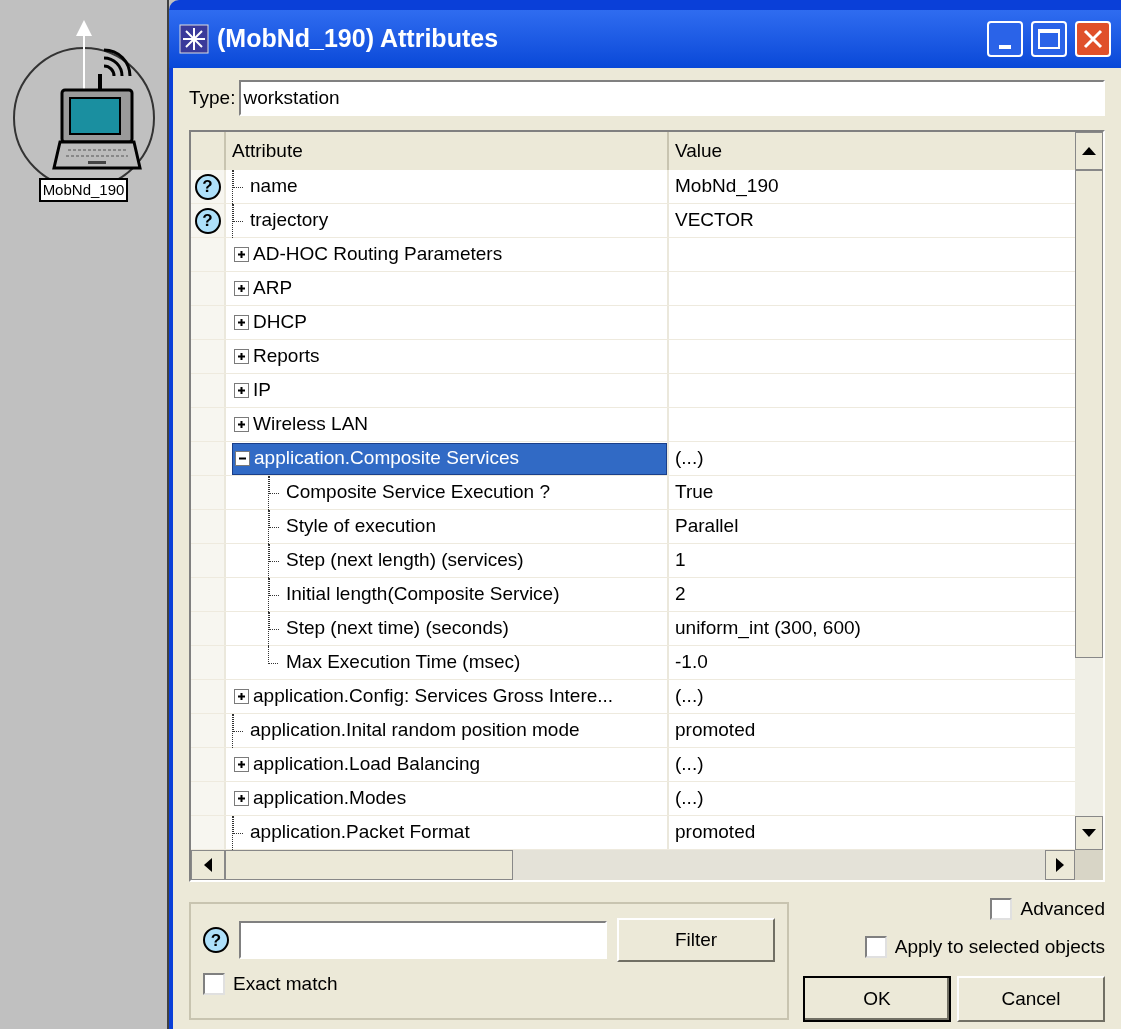 This screenshot has width=1121, height=1029. What do you see at coordinates (691, 662) in the screenshot?
I see `attribute-value: -1.0` at bounding box center [691, 662].